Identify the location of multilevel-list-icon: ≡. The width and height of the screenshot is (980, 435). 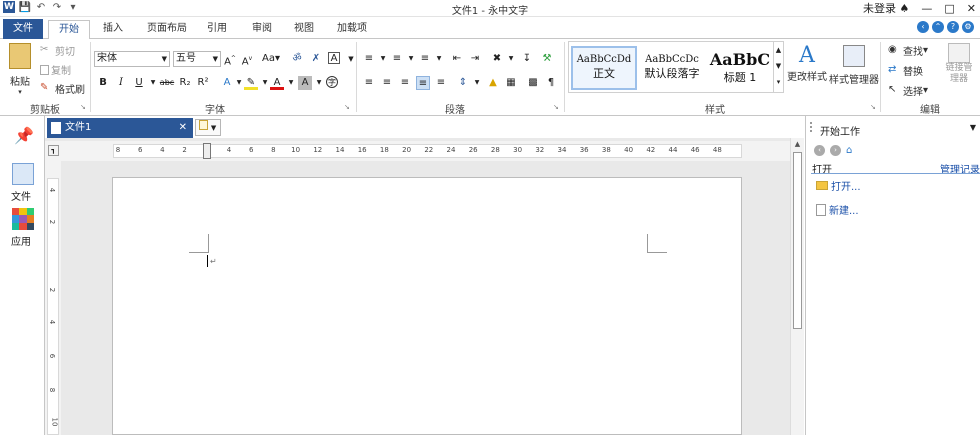
(425, 59).